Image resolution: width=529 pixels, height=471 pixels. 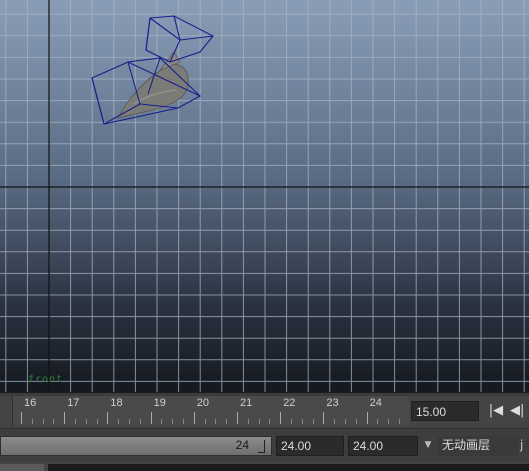 I want to click on time-slider-row: 16 17 18 19 20 21 22 23 24 15.00 |◀ ◀|, so click(x=264, y=412).